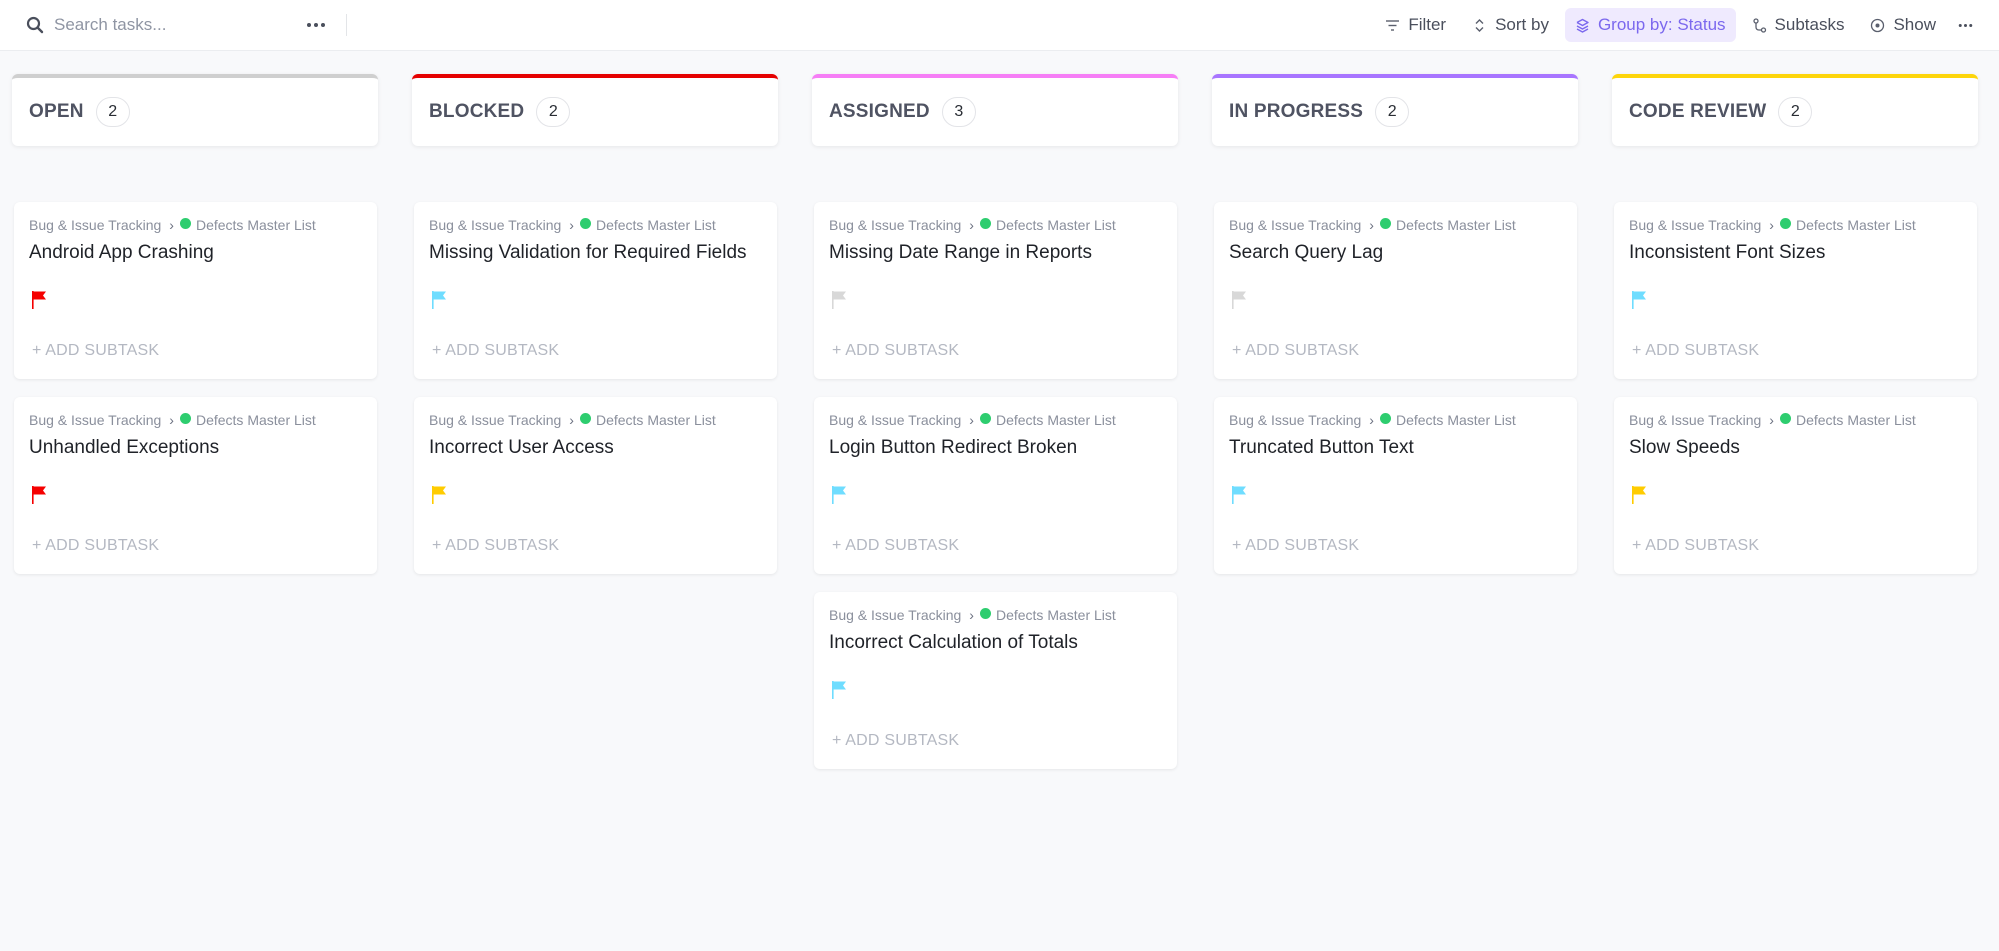  What do you see at coordinates (1510, 25) in the screenshot?
I see `sort-button: Sort by` at bounding box center [1510, 25].